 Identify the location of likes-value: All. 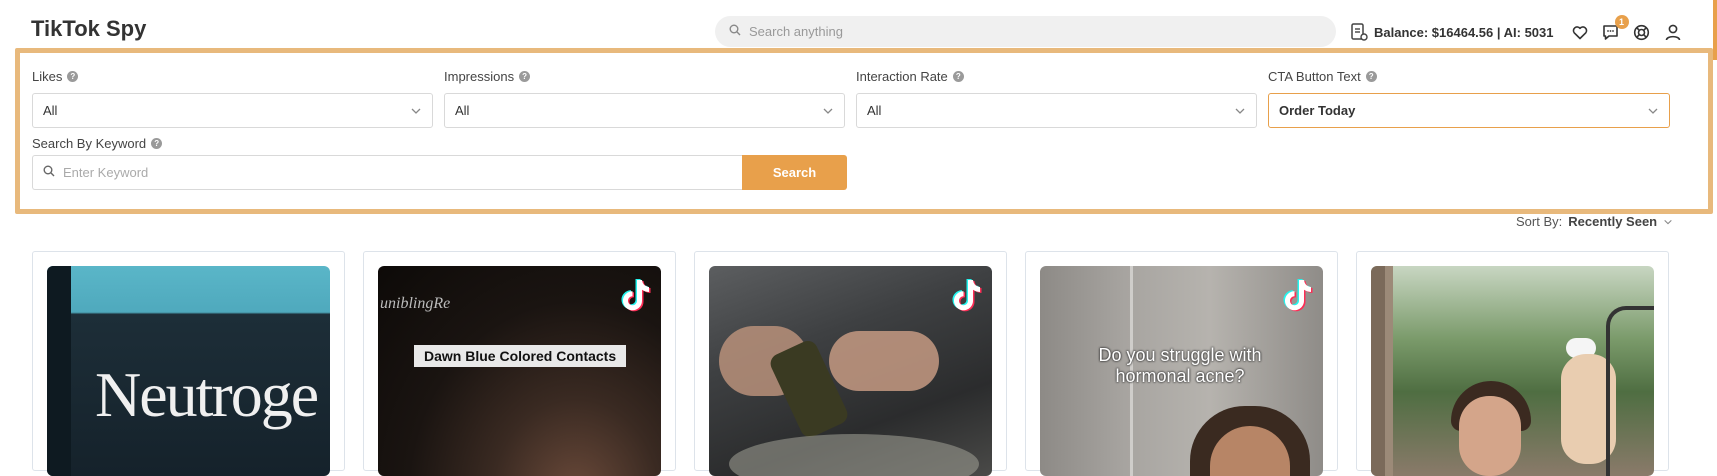
(50, 110).